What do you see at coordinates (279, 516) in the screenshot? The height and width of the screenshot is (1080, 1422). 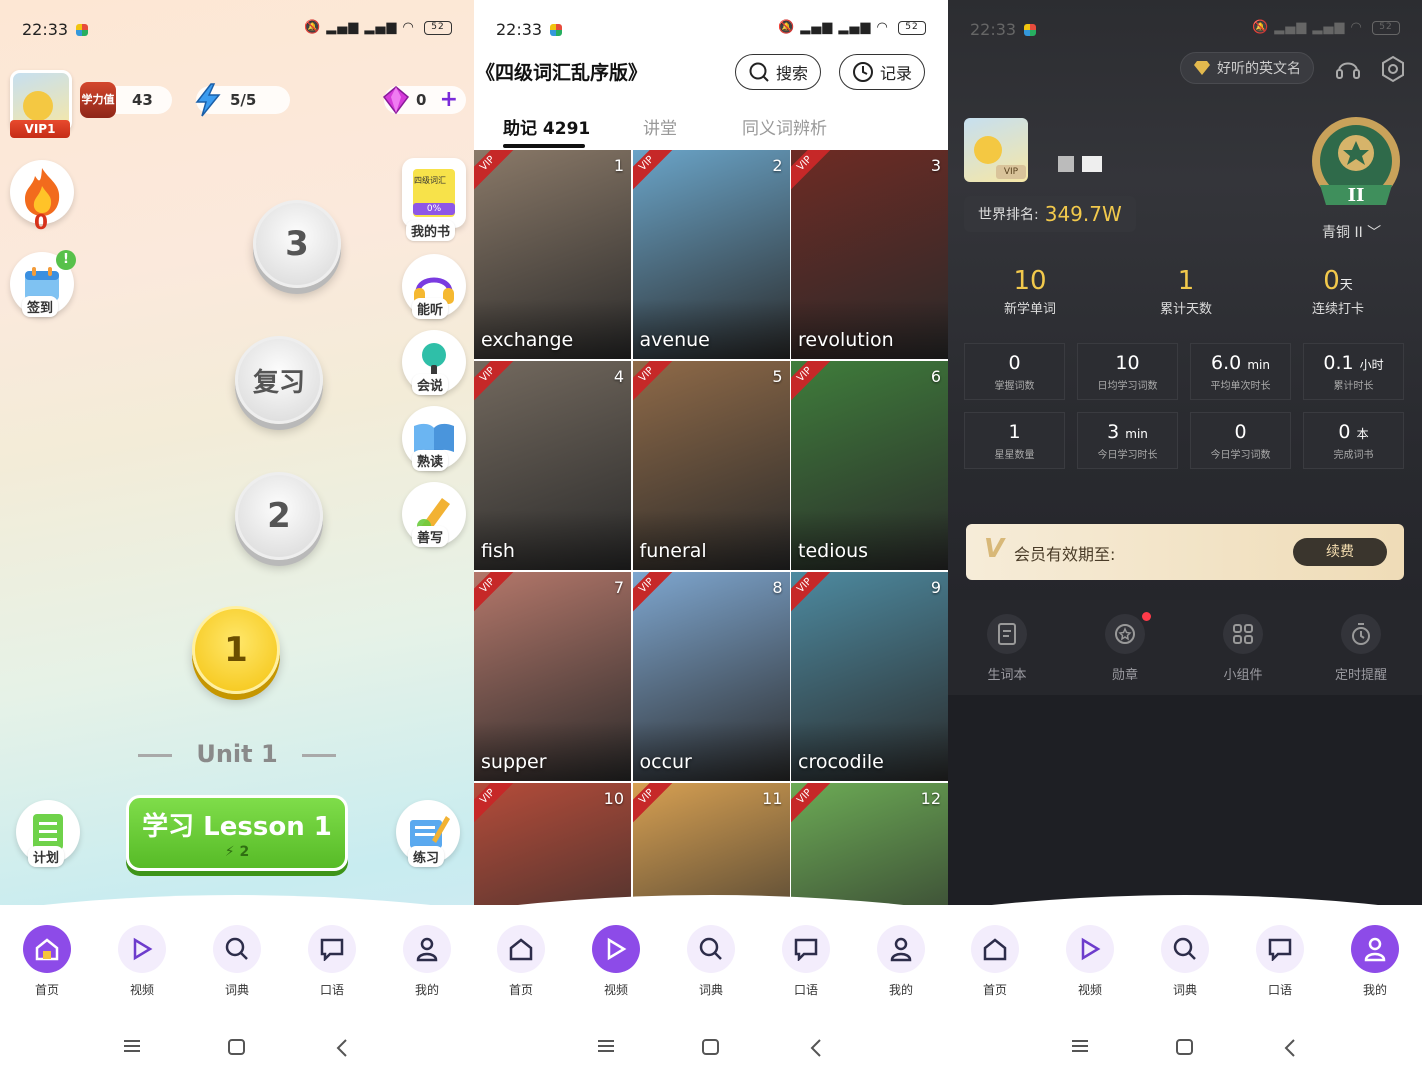 I see `lesson-node-2: 2` at bounding box center [279, 516].